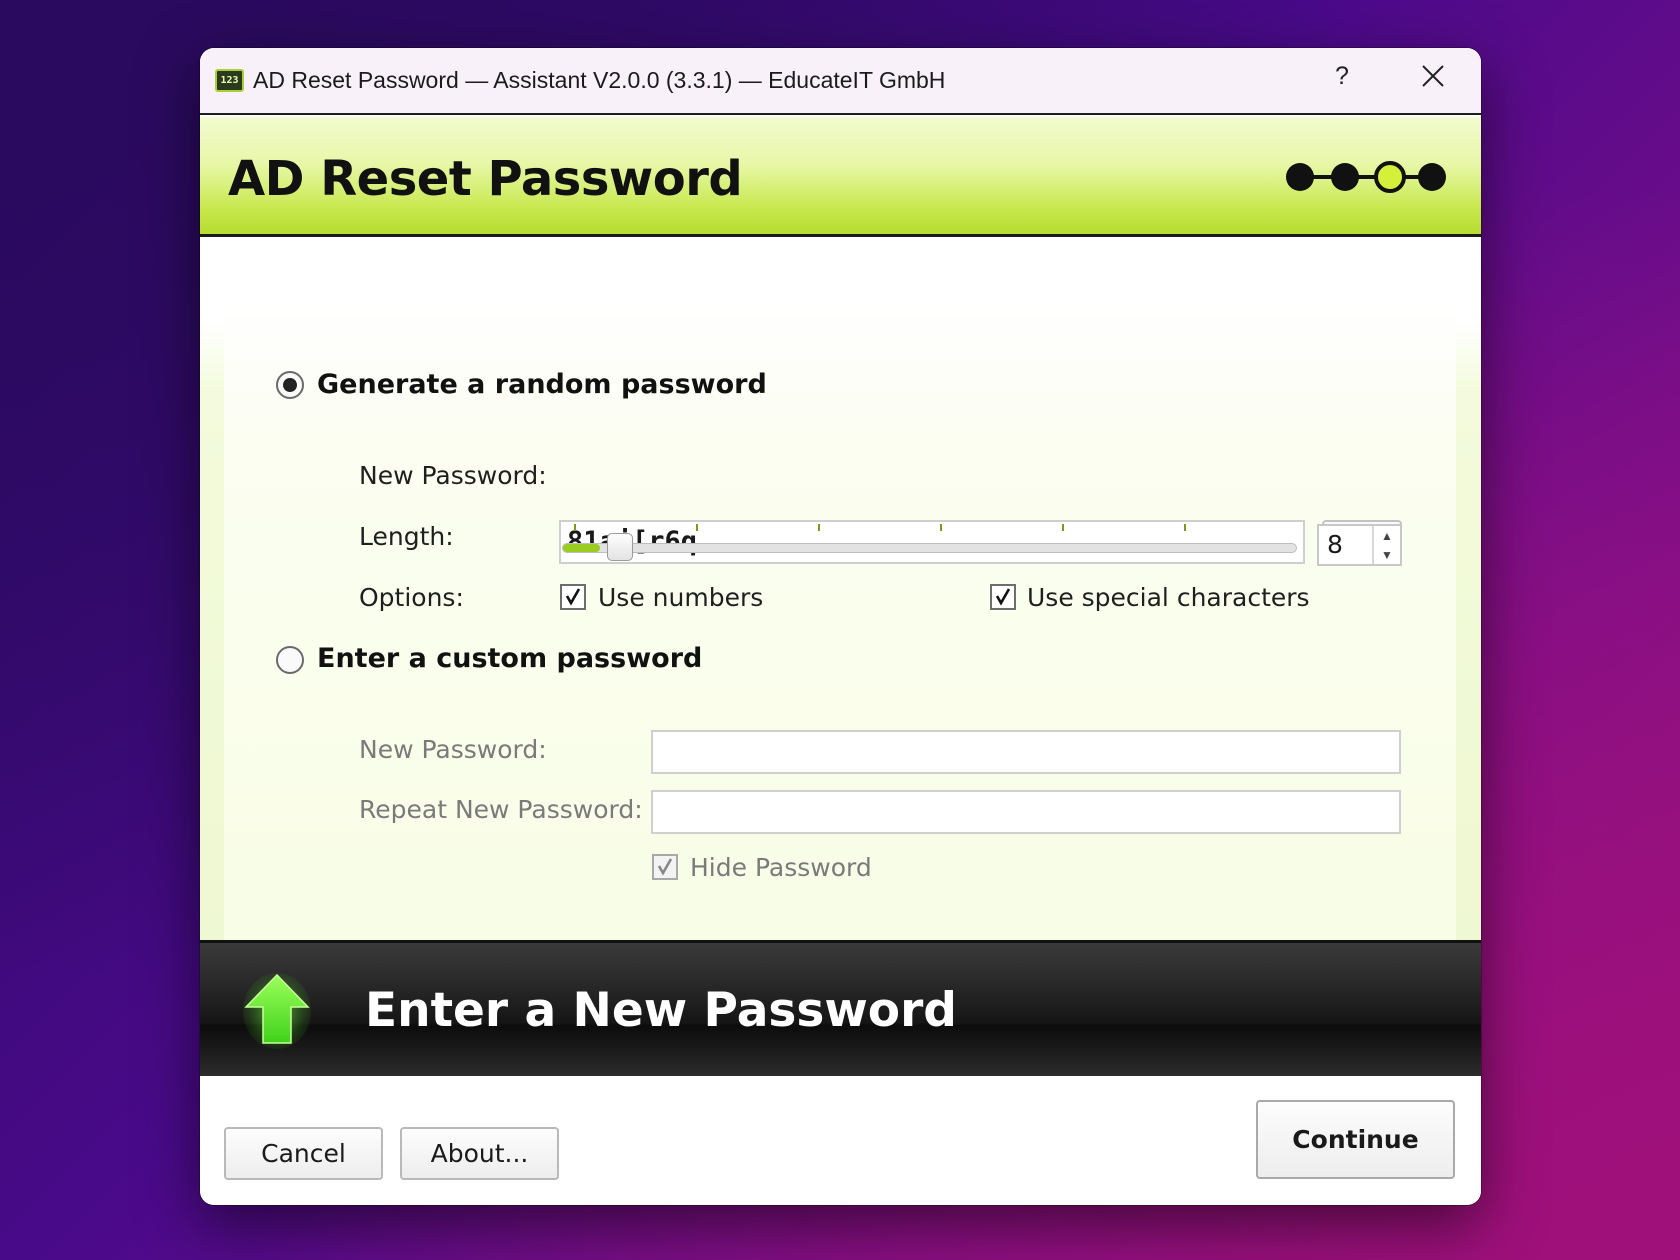 The width and height of the screenshot is (1680, 1260). I want to click on length-spinbox: 8 ▲ ▼, so click(1359, 545).